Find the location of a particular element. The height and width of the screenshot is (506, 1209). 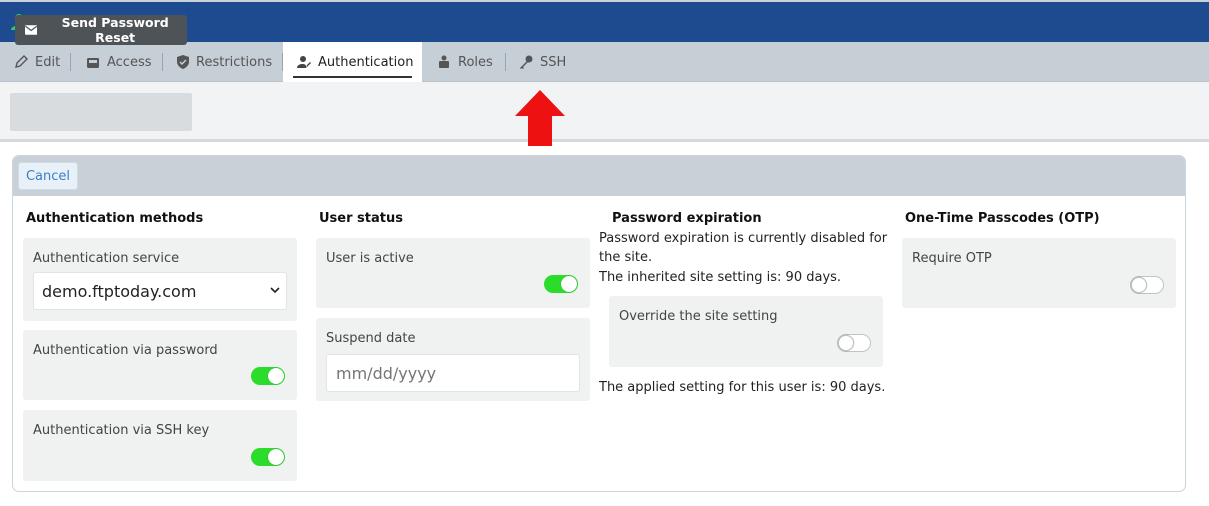

override-site-setting-box: Override the site setting is located at coordinates (746, 331).